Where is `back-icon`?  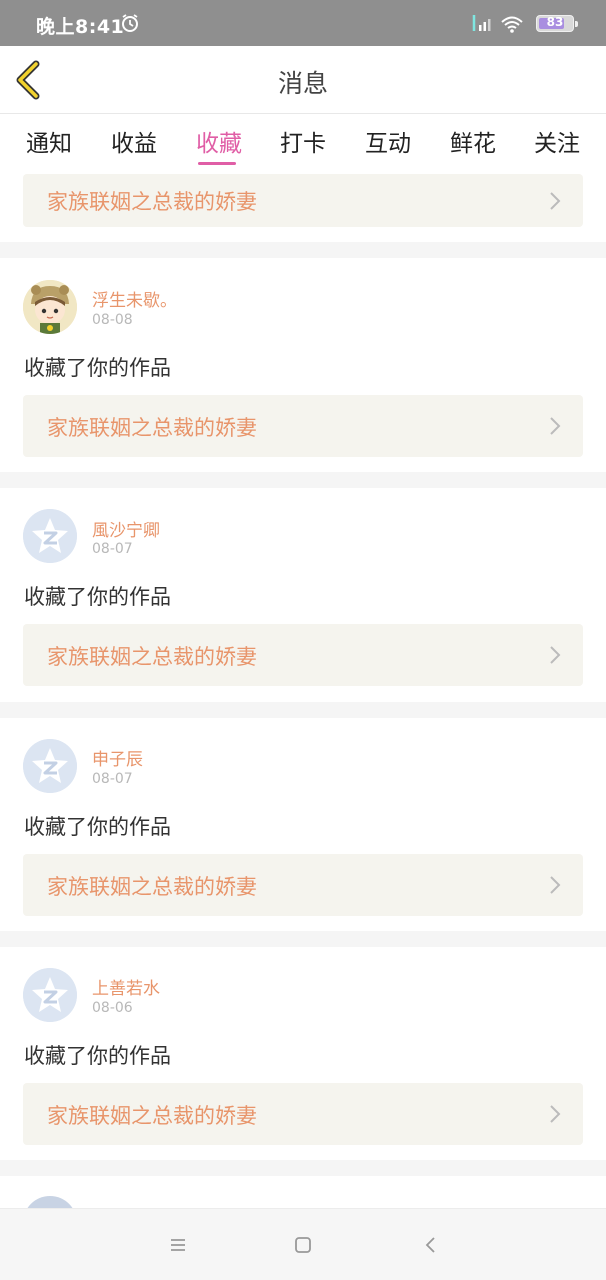
back-icon is located at coordinates (431, 1245).